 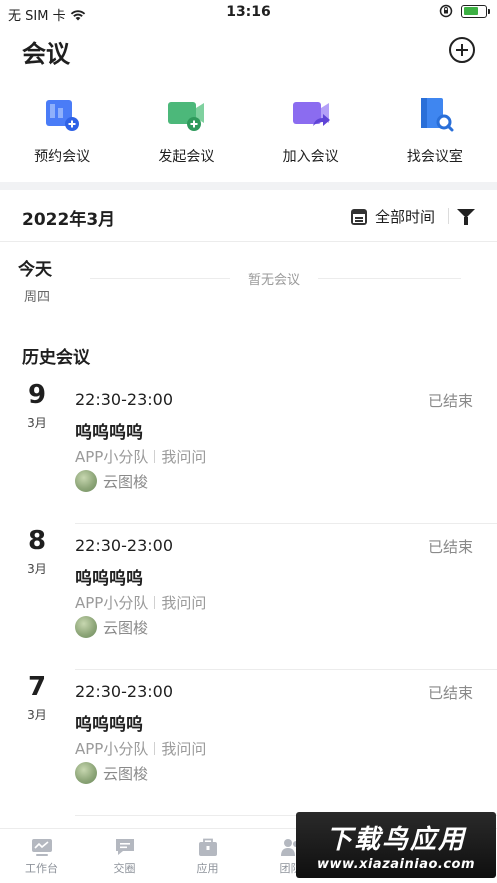 I want to click on schedule-meeting-icon, so click(x=63, y=115).